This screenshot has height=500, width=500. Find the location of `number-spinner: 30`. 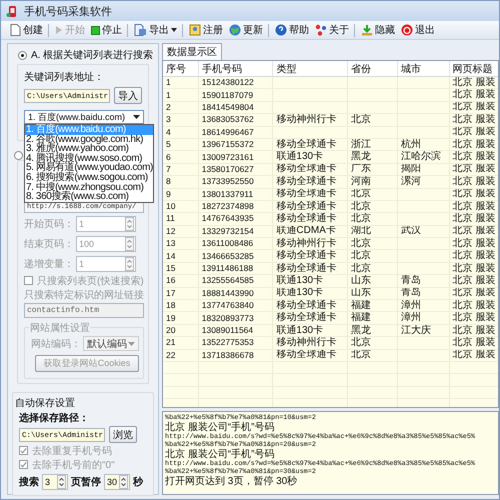

number-spinner: 30 is located at coordinates (117, 482).